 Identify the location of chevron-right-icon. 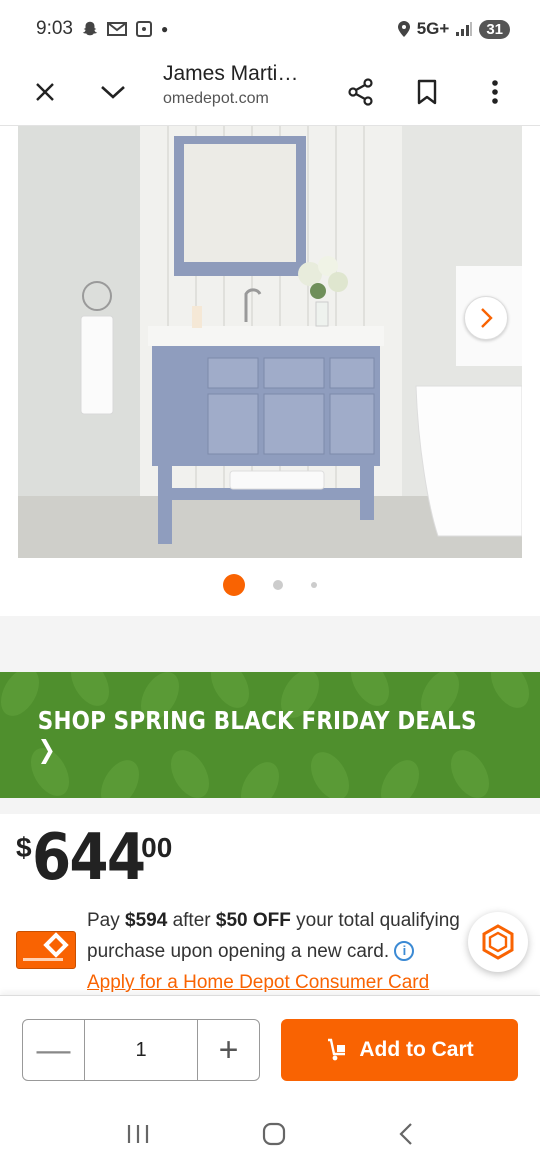
(487, 318).